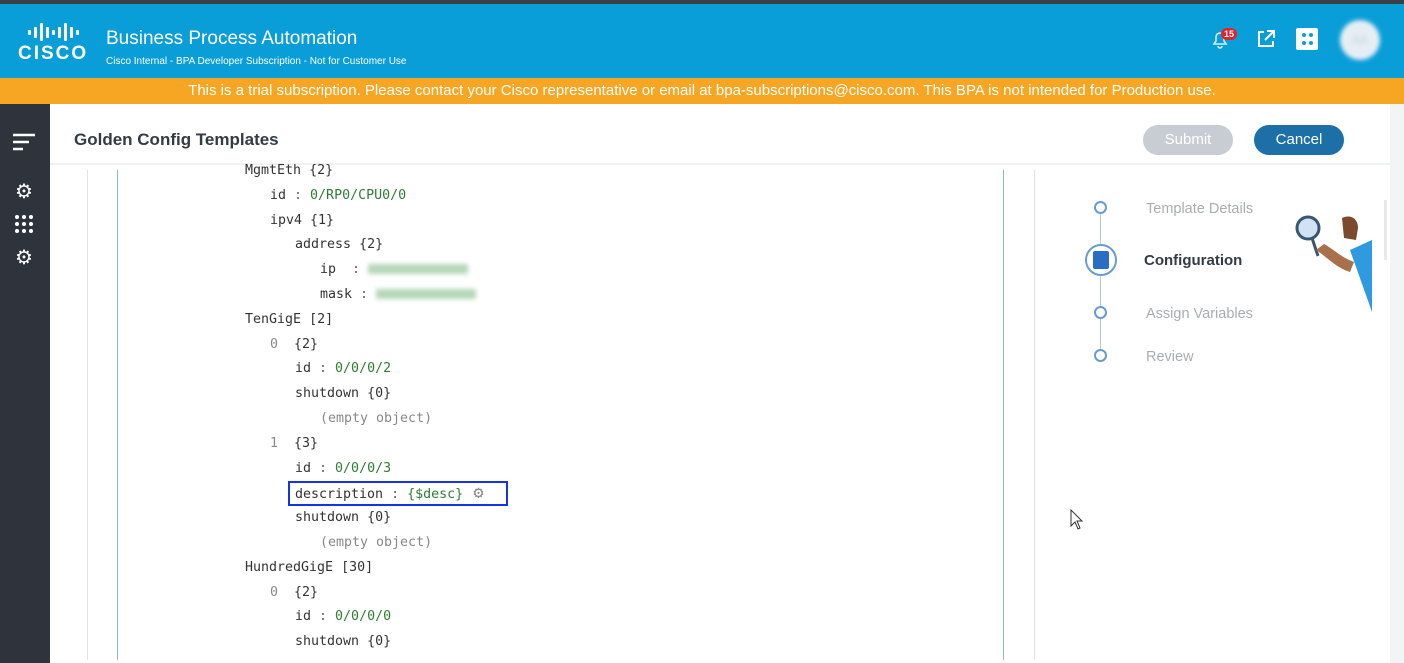  What do you see at coordinates (1333, 263) in the screenshot?
I see `illustration-person-magnifier` at bounding box center [1333, 263].